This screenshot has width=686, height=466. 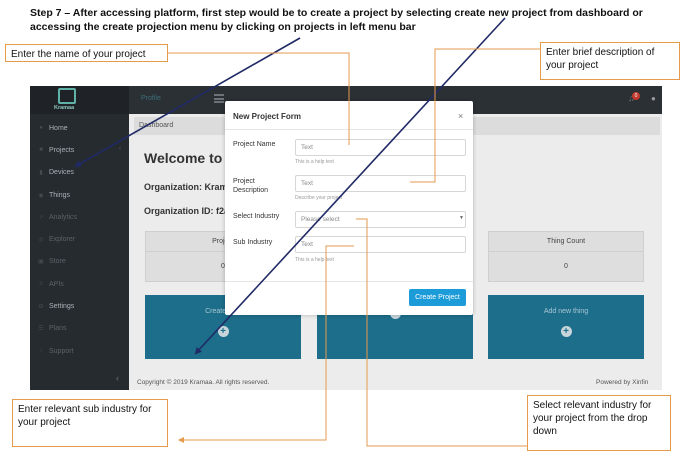 What do you see at coordinates (653, 98) in the screenshot?
I see `user-icon: ●` at bounding box center [653, 98].